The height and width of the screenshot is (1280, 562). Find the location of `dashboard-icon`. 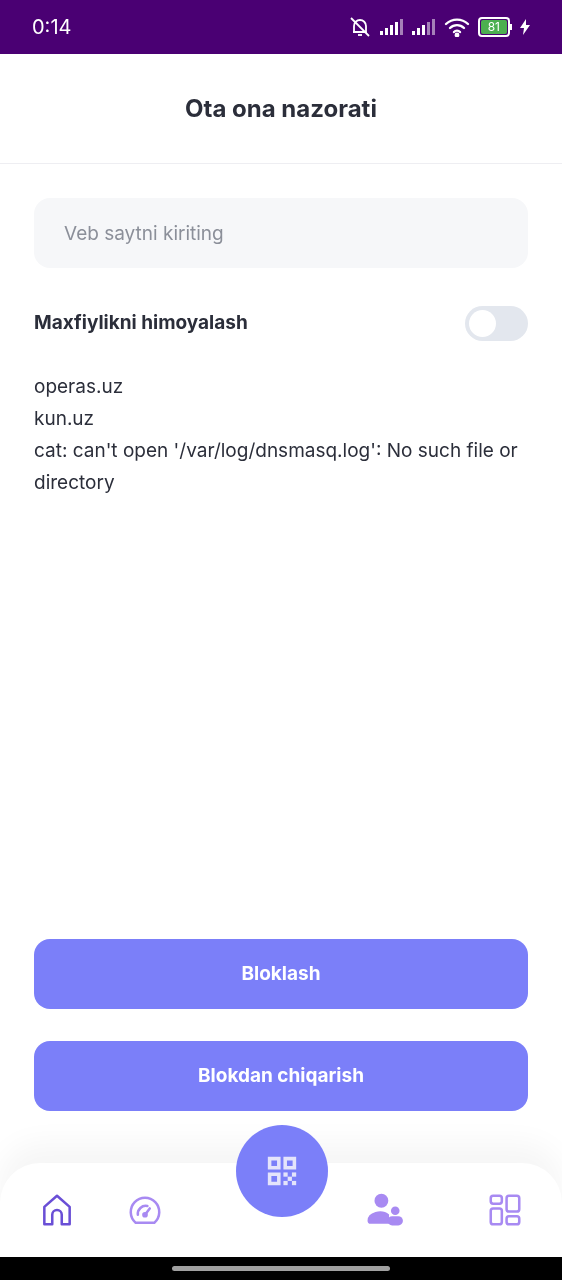

dashboard-icon is located at coordinates (505, 1210).